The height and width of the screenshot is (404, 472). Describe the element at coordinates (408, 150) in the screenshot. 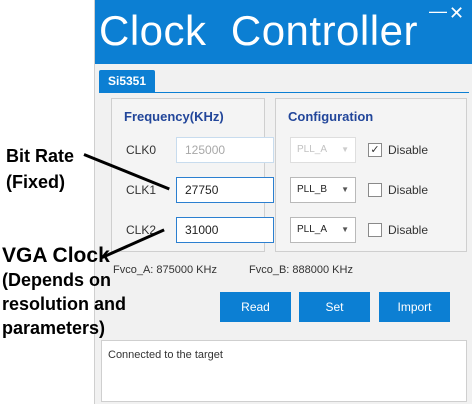

I see `clk0-disable-label: Disable` at that location.